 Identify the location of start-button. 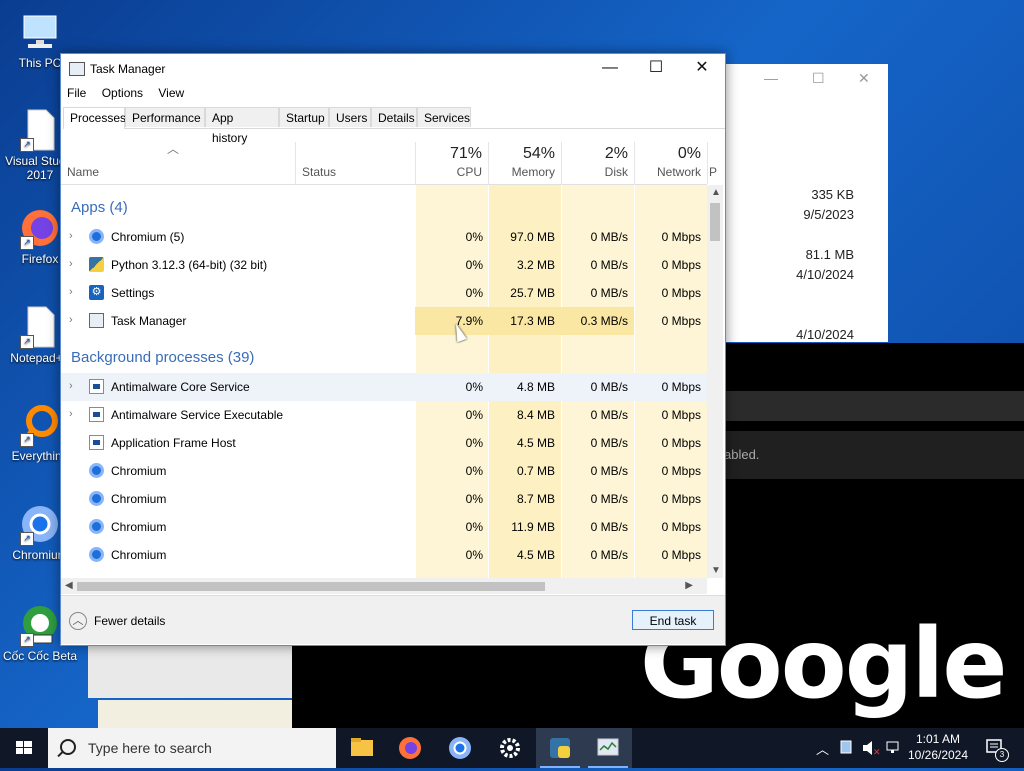
(24, 748).